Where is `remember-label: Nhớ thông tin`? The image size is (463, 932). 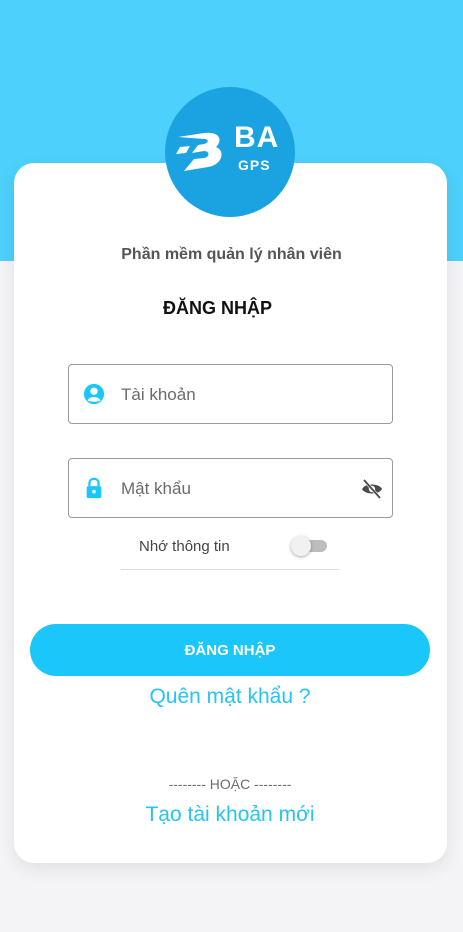
remember-label: Nhớ thông tin is located at coordinates (184, 546).